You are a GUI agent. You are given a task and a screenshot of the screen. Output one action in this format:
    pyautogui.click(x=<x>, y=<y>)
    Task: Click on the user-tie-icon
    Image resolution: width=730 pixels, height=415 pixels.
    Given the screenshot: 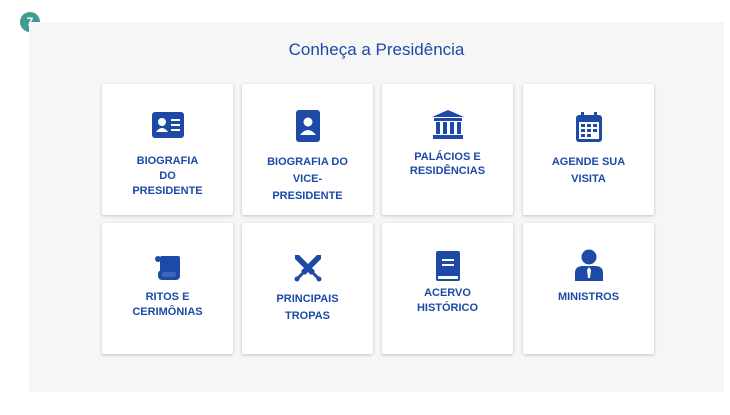 What is the action you would take?
    pyautogui.click(x=588, y=265)
    